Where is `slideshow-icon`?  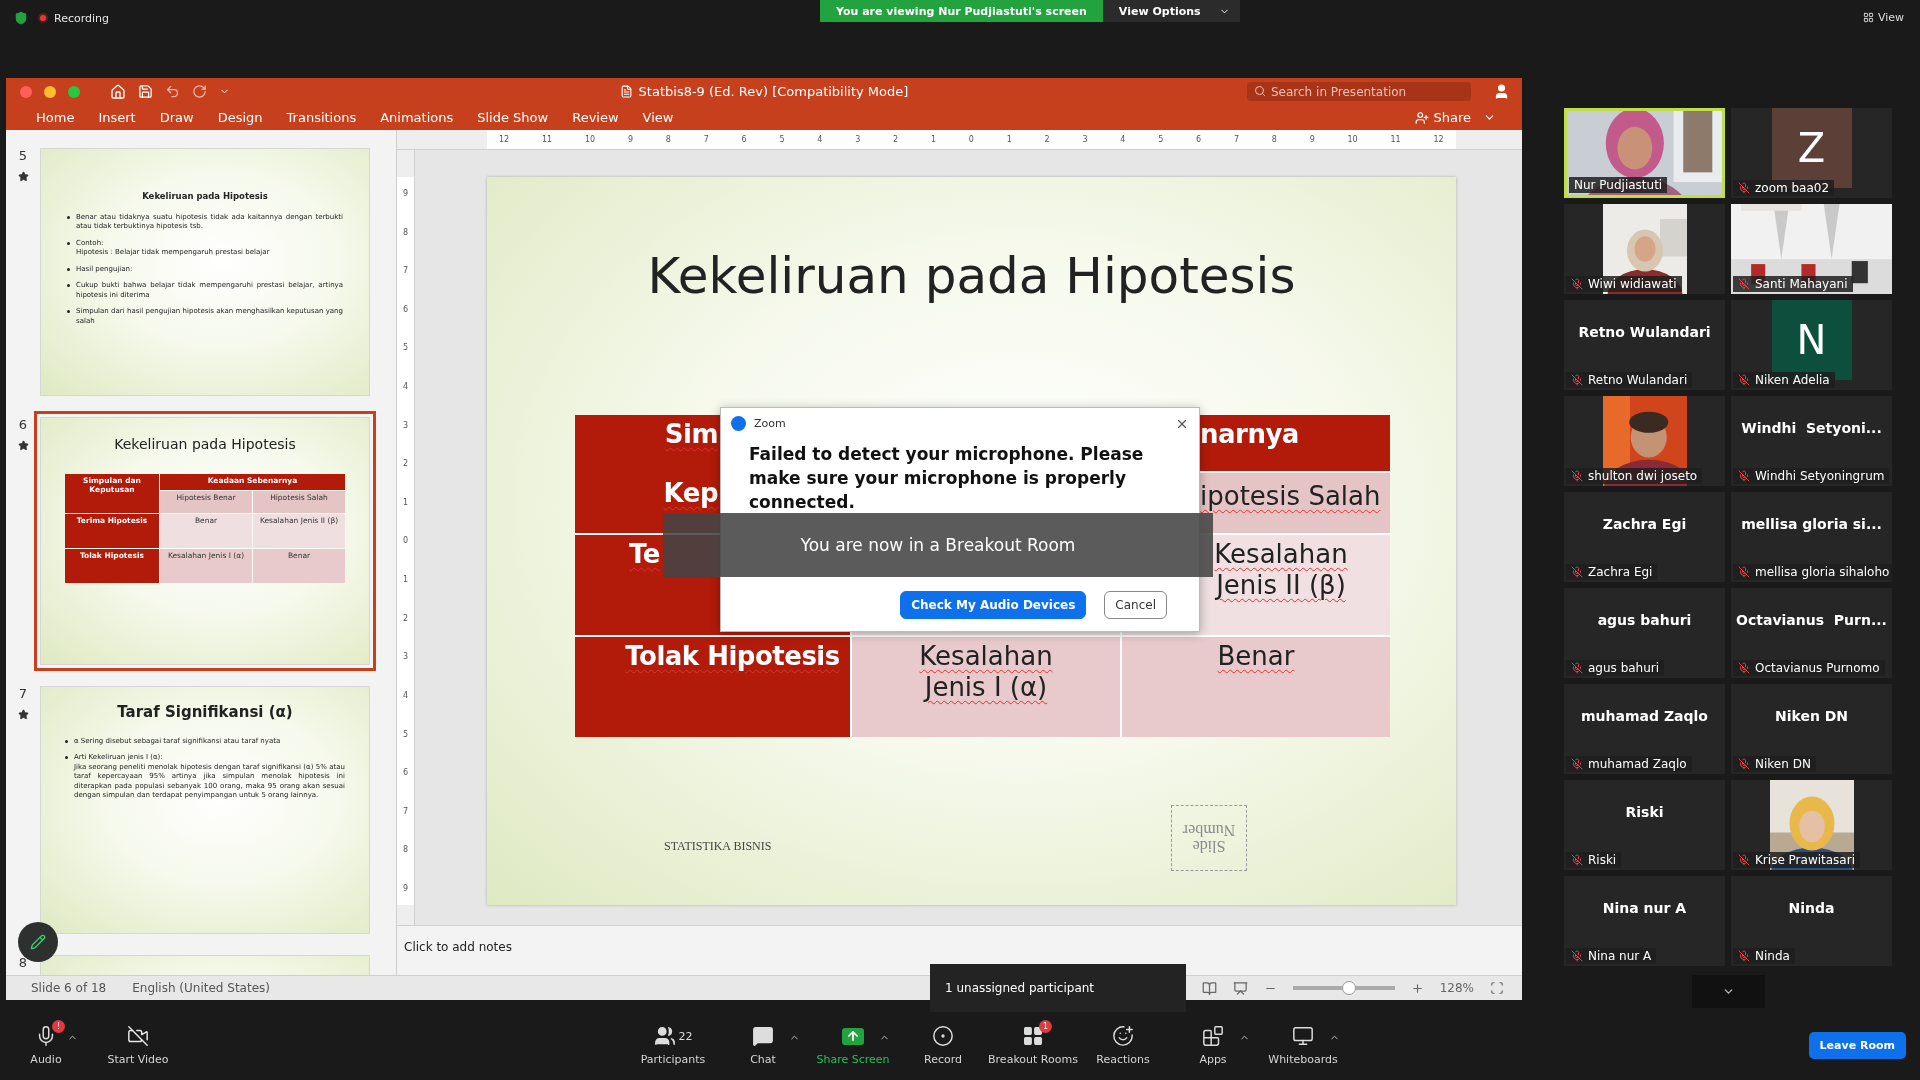
slideshow-icon is located at coordinates (1240, 988).